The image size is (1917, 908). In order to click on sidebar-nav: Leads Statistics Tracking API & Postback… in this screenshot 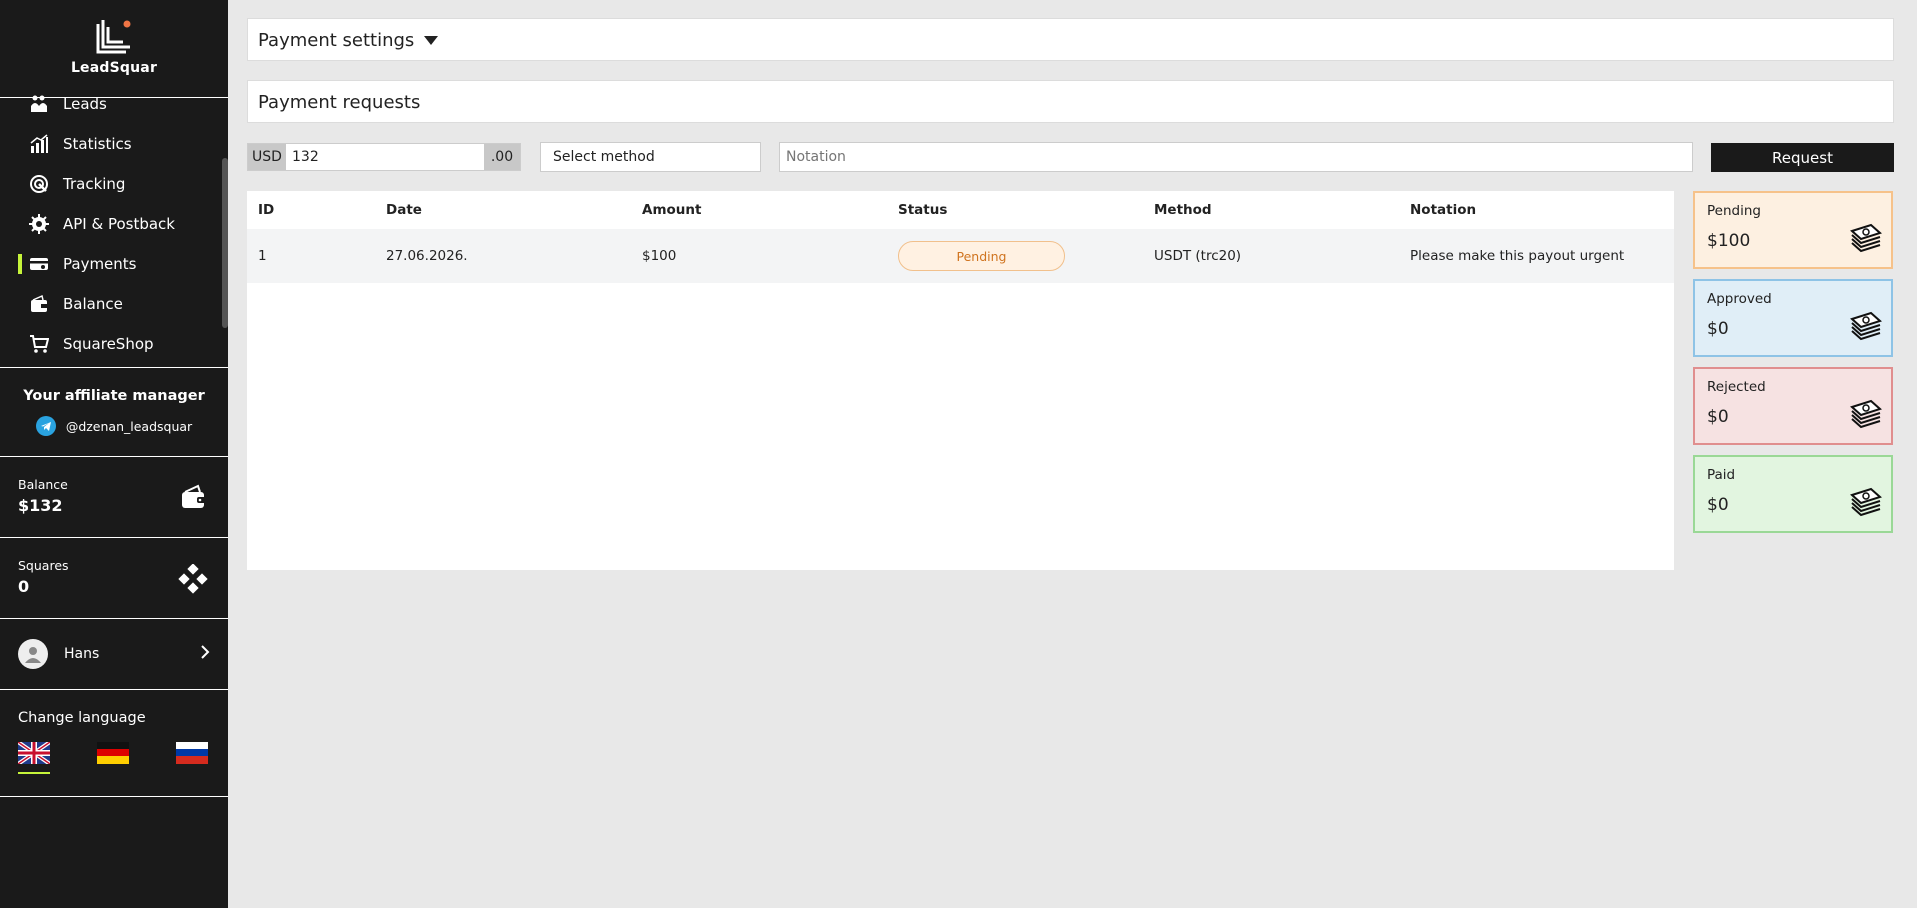, I will do `click(111, 229)`.